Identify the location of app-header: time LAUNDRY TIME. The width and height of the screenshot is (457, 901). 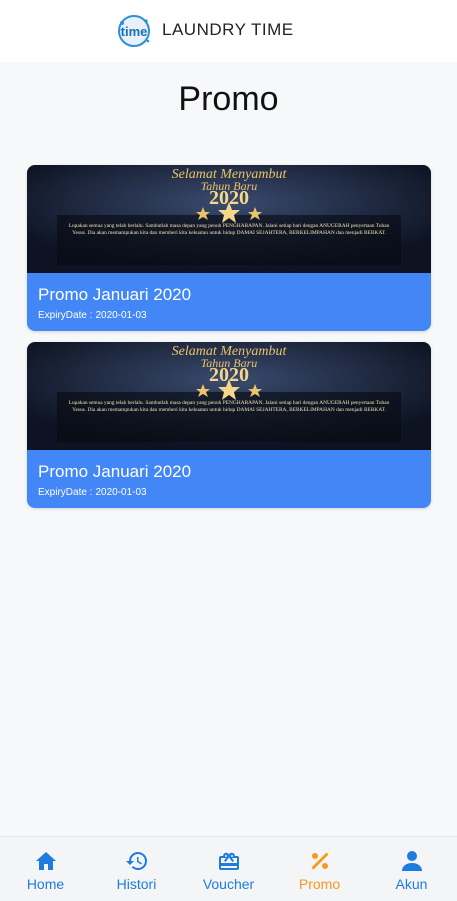
(228, 31).